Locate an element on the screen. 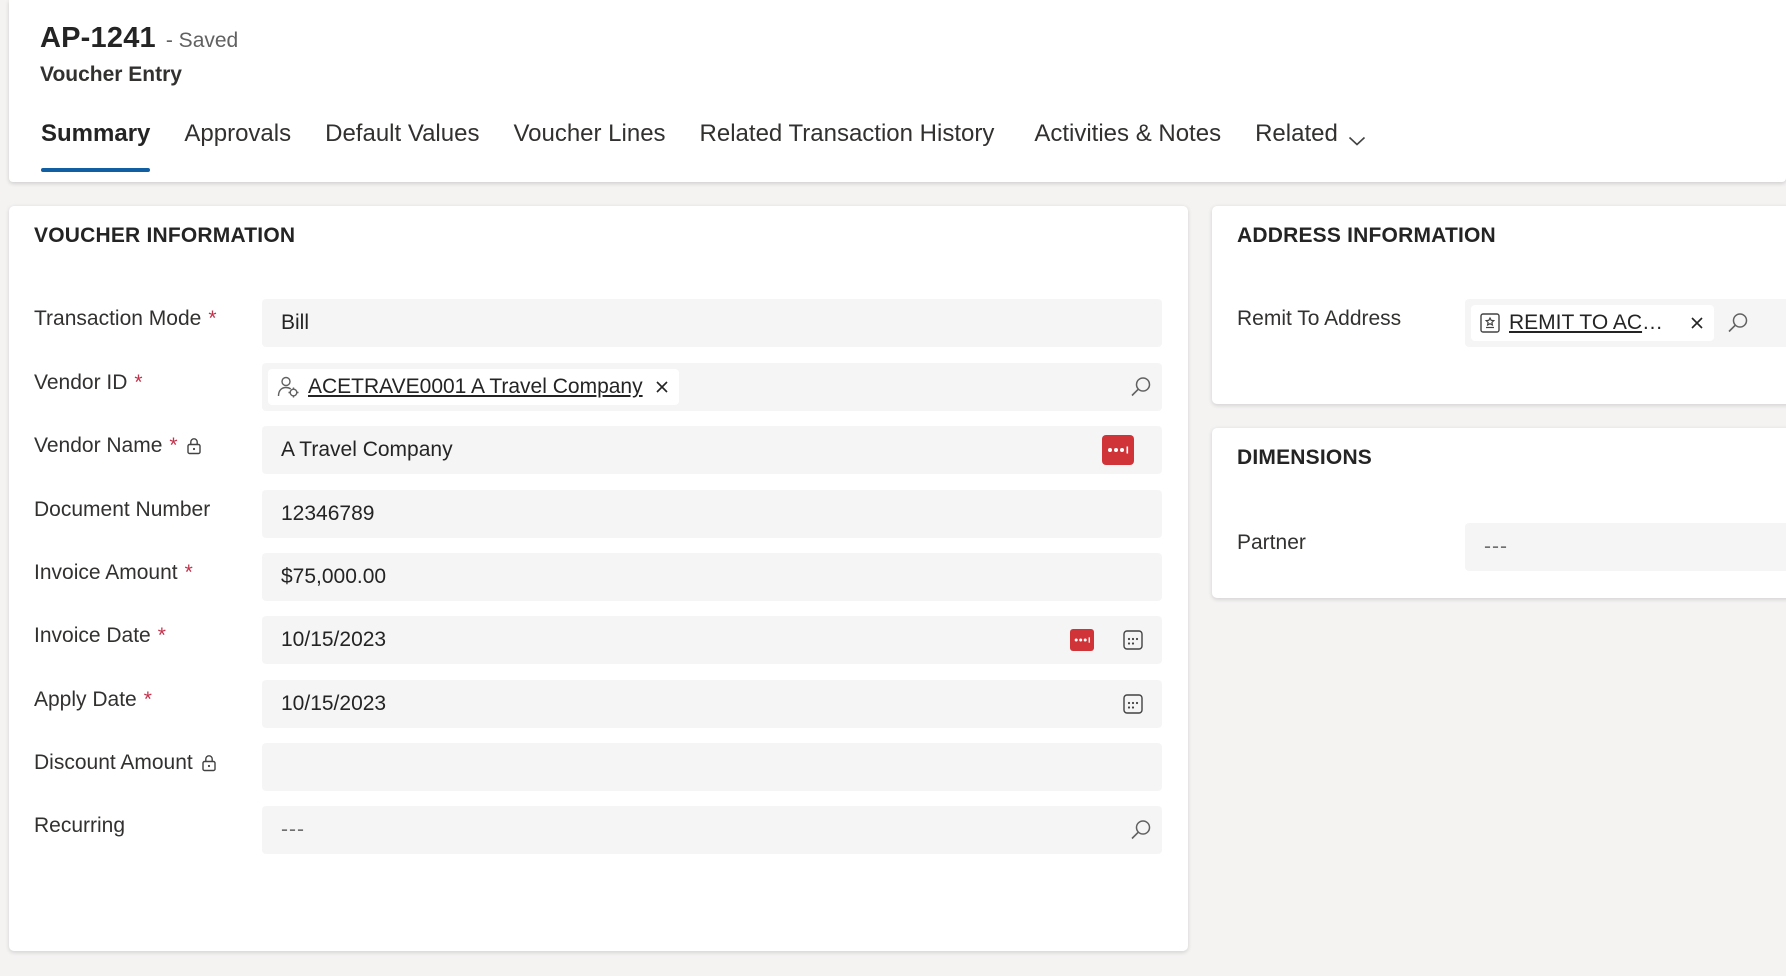 The width and height of the screenshot is (1786, 976). section-title: DIMENSIONS is located at coordinates (1305, 457).